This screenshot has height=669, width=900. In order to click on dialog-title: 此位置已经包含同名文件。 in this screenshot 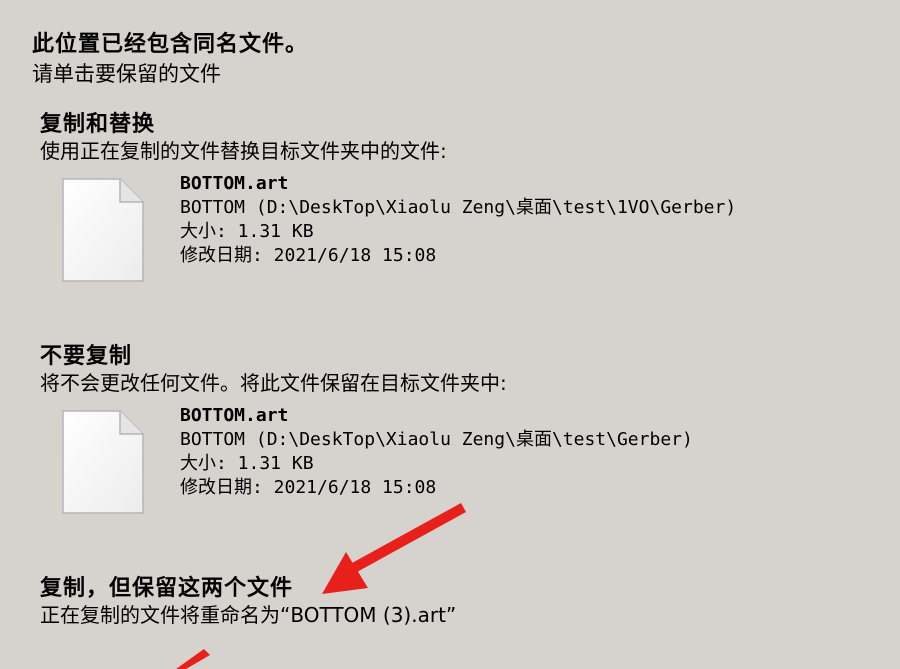, I will do `click(170, 44)`.